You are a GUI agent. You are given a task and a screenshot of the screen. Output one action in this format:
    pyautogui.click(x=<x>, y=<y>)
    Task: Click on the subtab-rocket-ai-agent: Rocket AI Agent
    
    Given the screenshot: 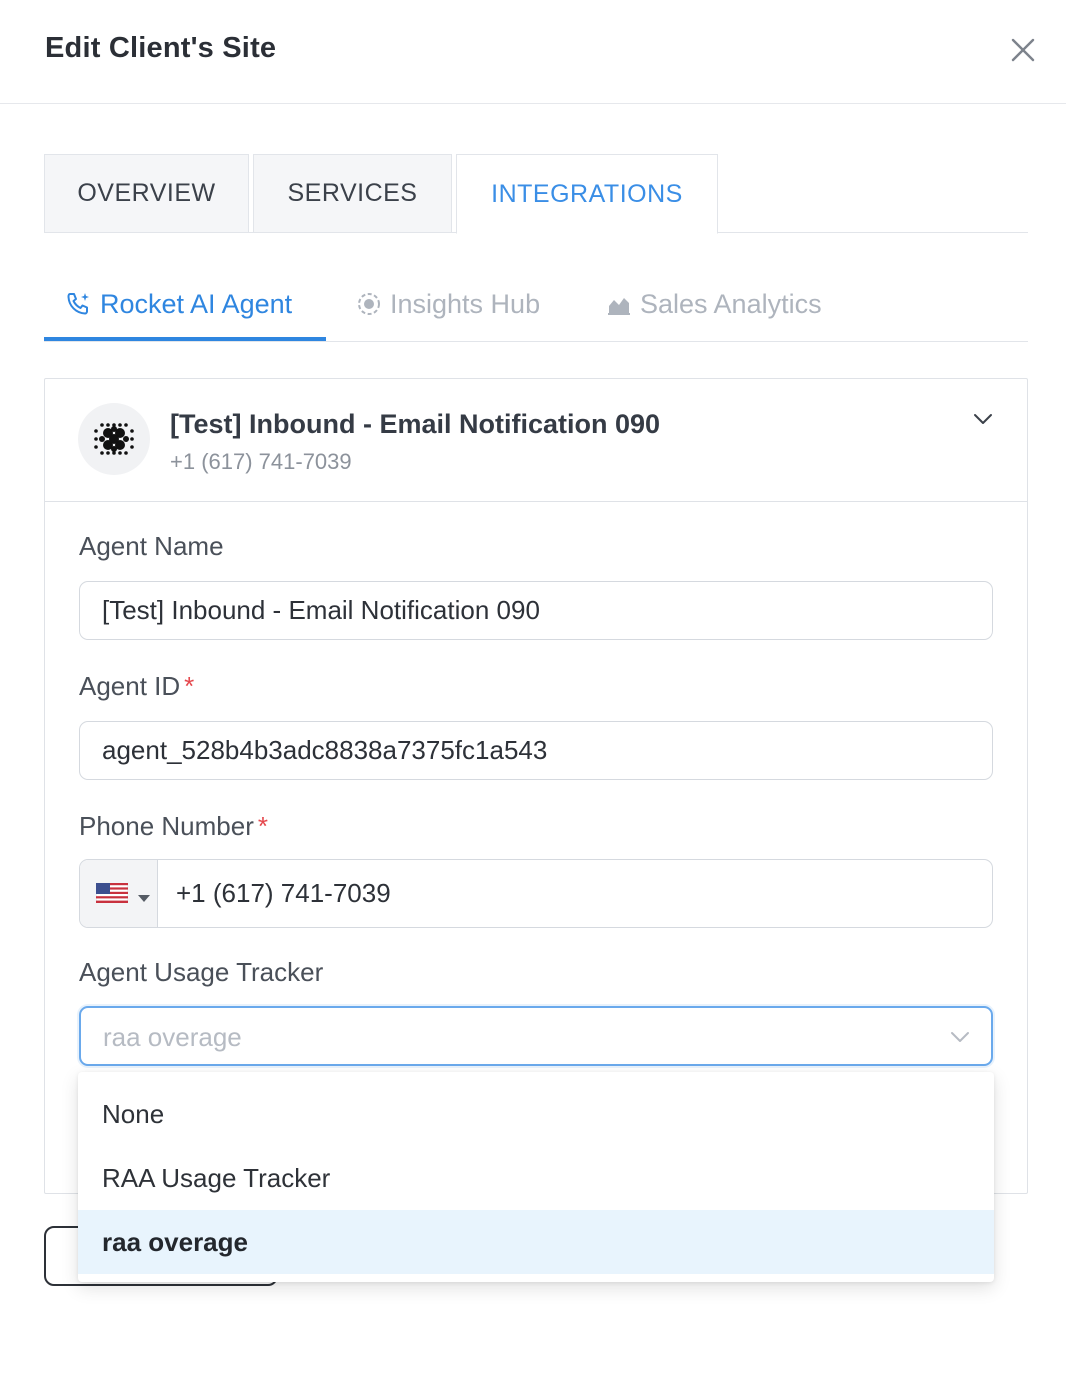 What is the action you would take?
    pyautogui.click(x=178, y=304)
    